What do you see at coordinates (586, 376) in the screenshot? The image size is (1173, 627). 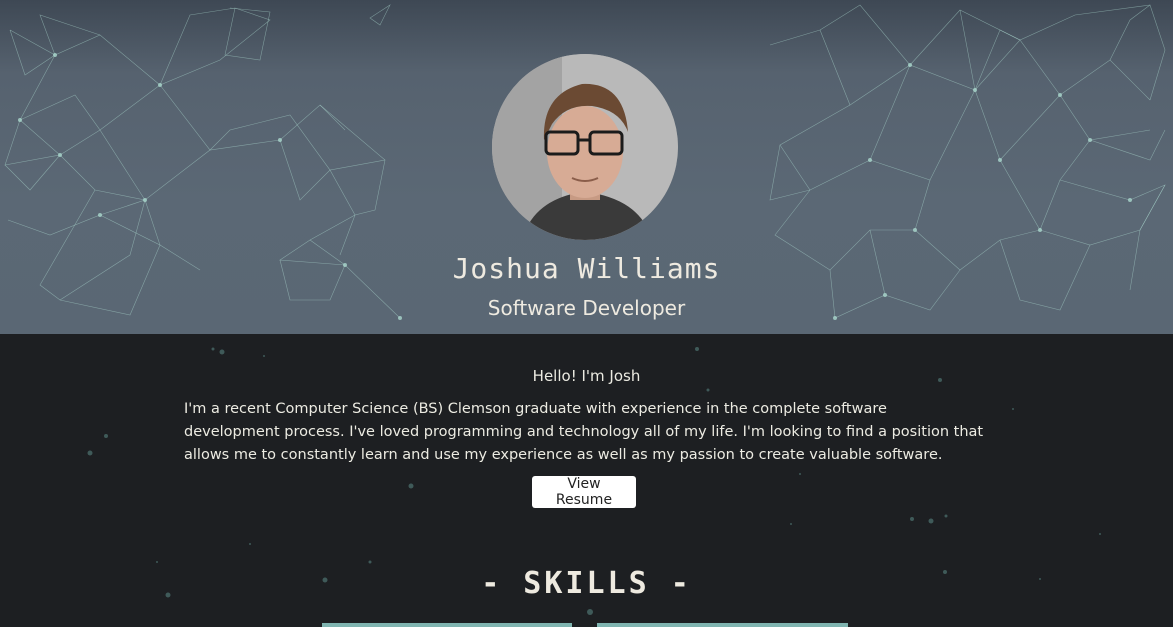 I see `greeting-text: Hello! I'm Josh` at bounding box center [586, 376].